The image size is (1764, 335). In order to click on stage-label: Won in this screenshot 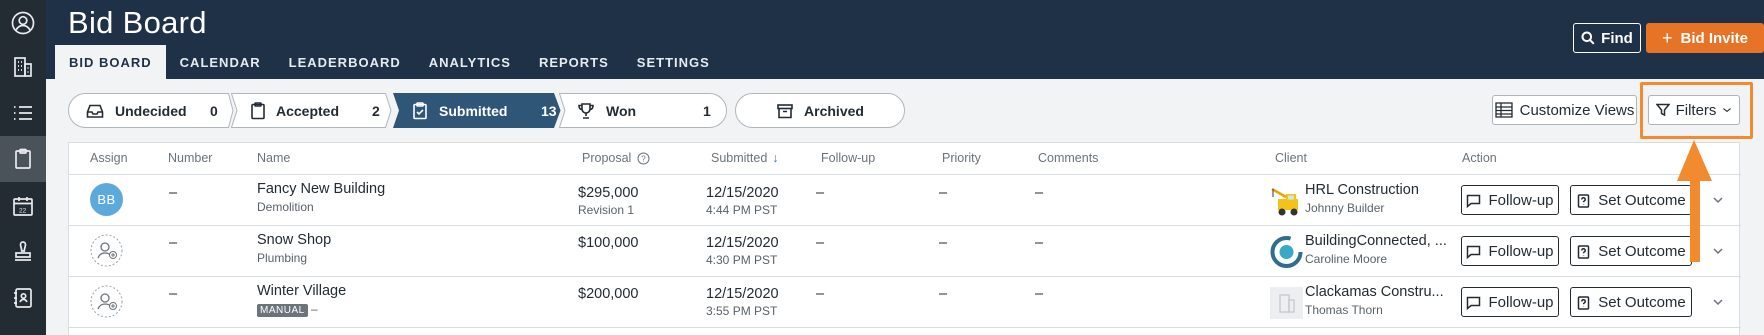, I will do `click(621, 111)`.